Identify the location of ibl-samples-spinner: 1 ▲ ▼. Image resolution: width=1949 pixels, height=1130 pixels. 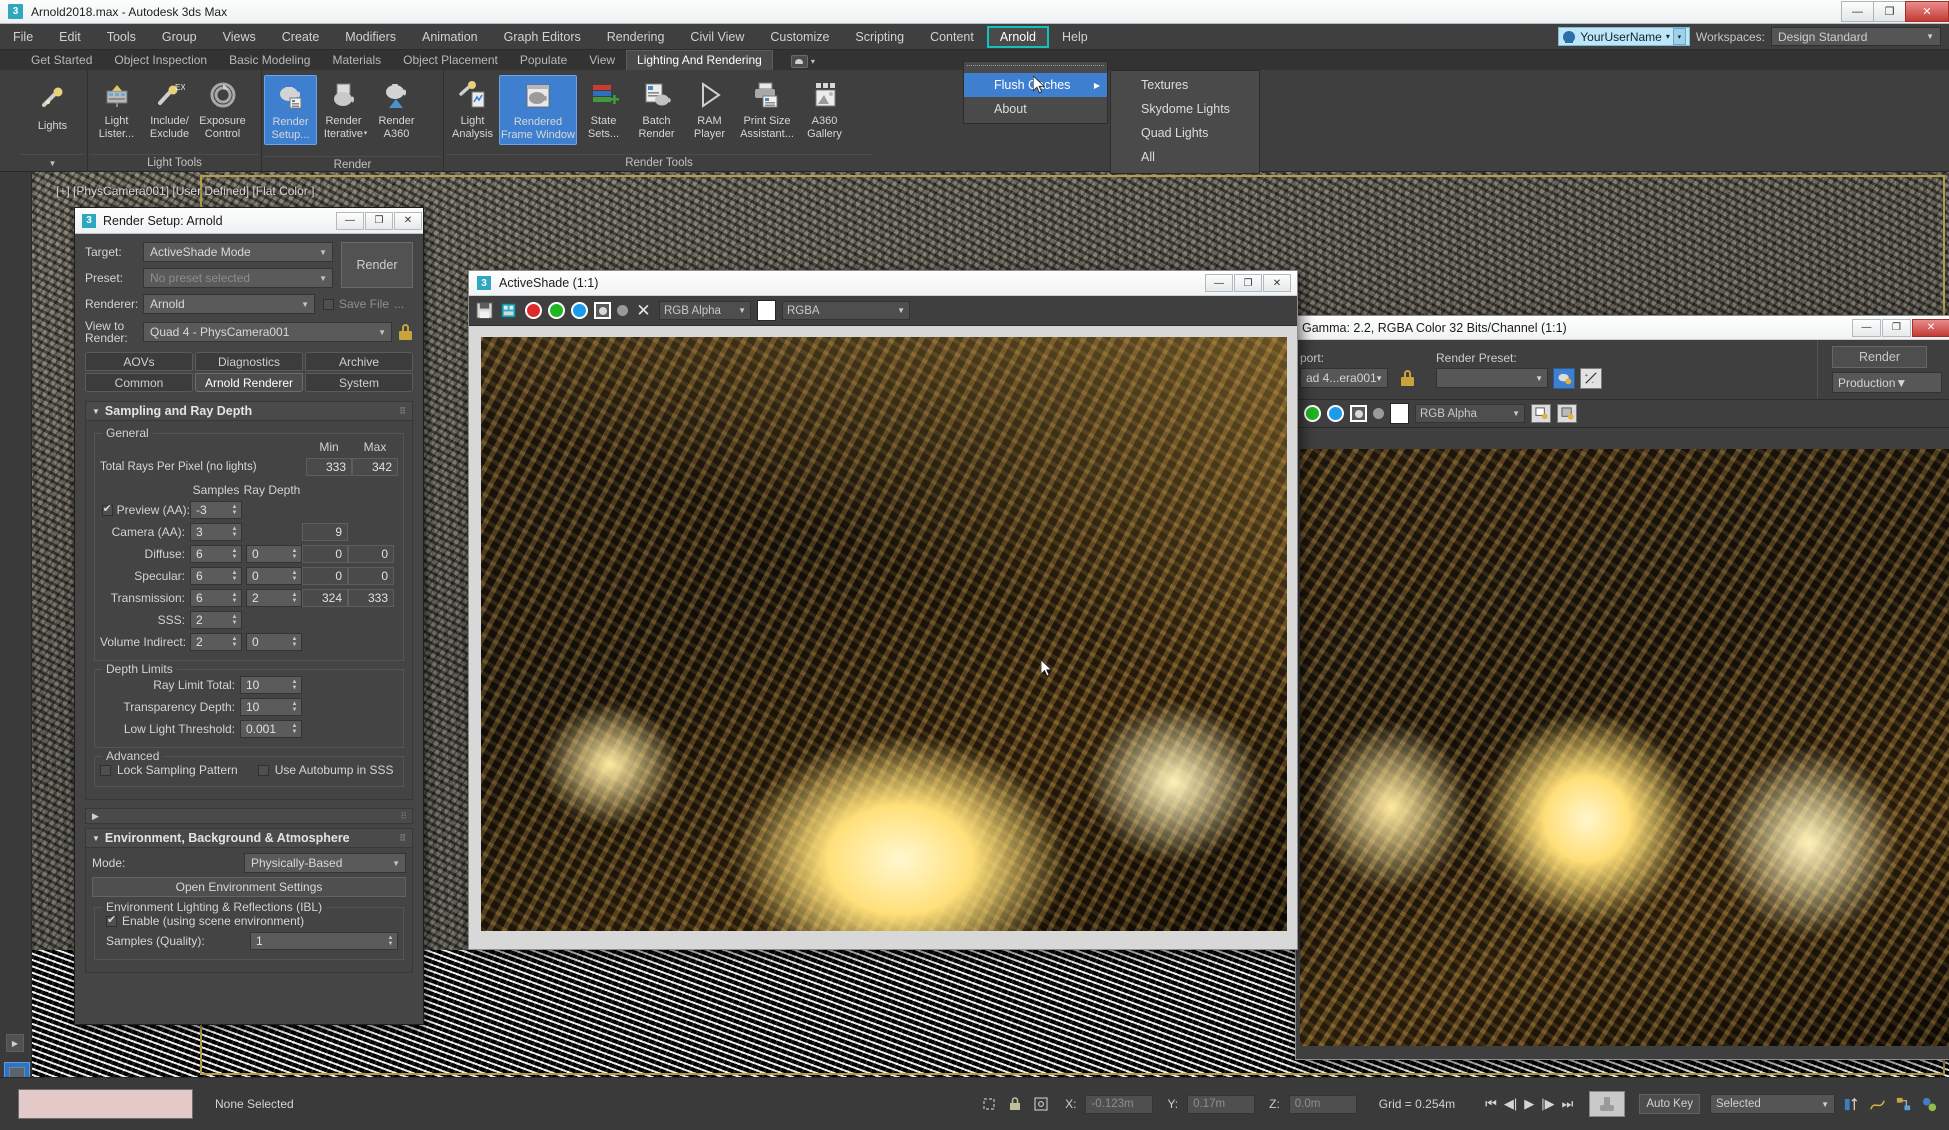
(324, 941).